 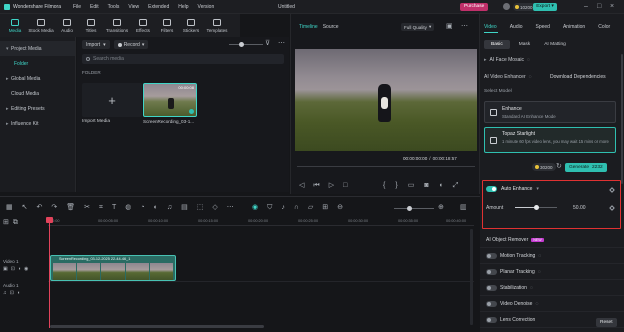 What do you see at coordinates (308, 27) in the screenshot?
I see `tab-timeline-preview: Timeline` at bounding box center [308, 27].